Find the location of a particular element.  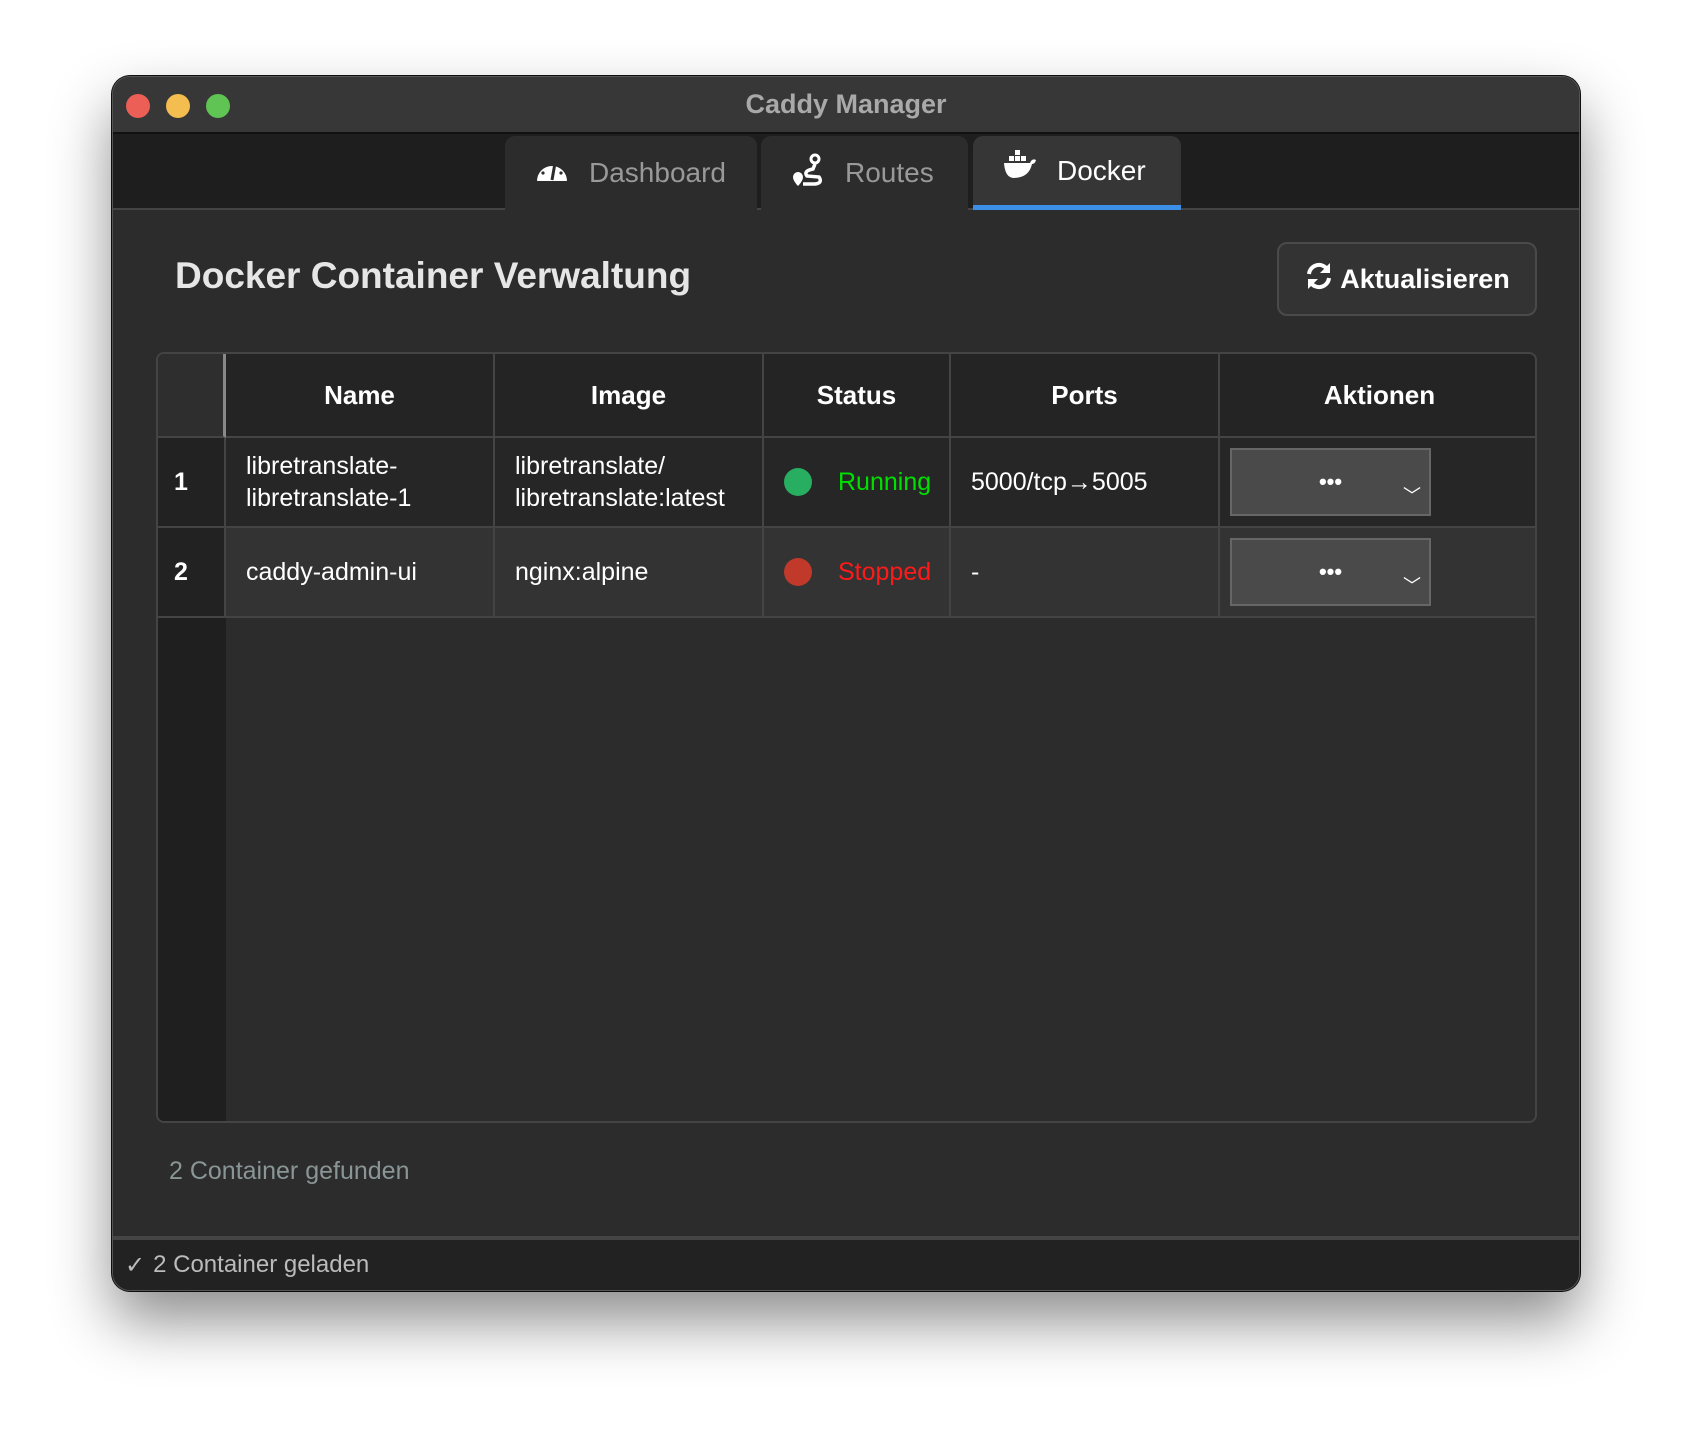

status-message: 2 Container geladen is located at coordinates (261, 1264).